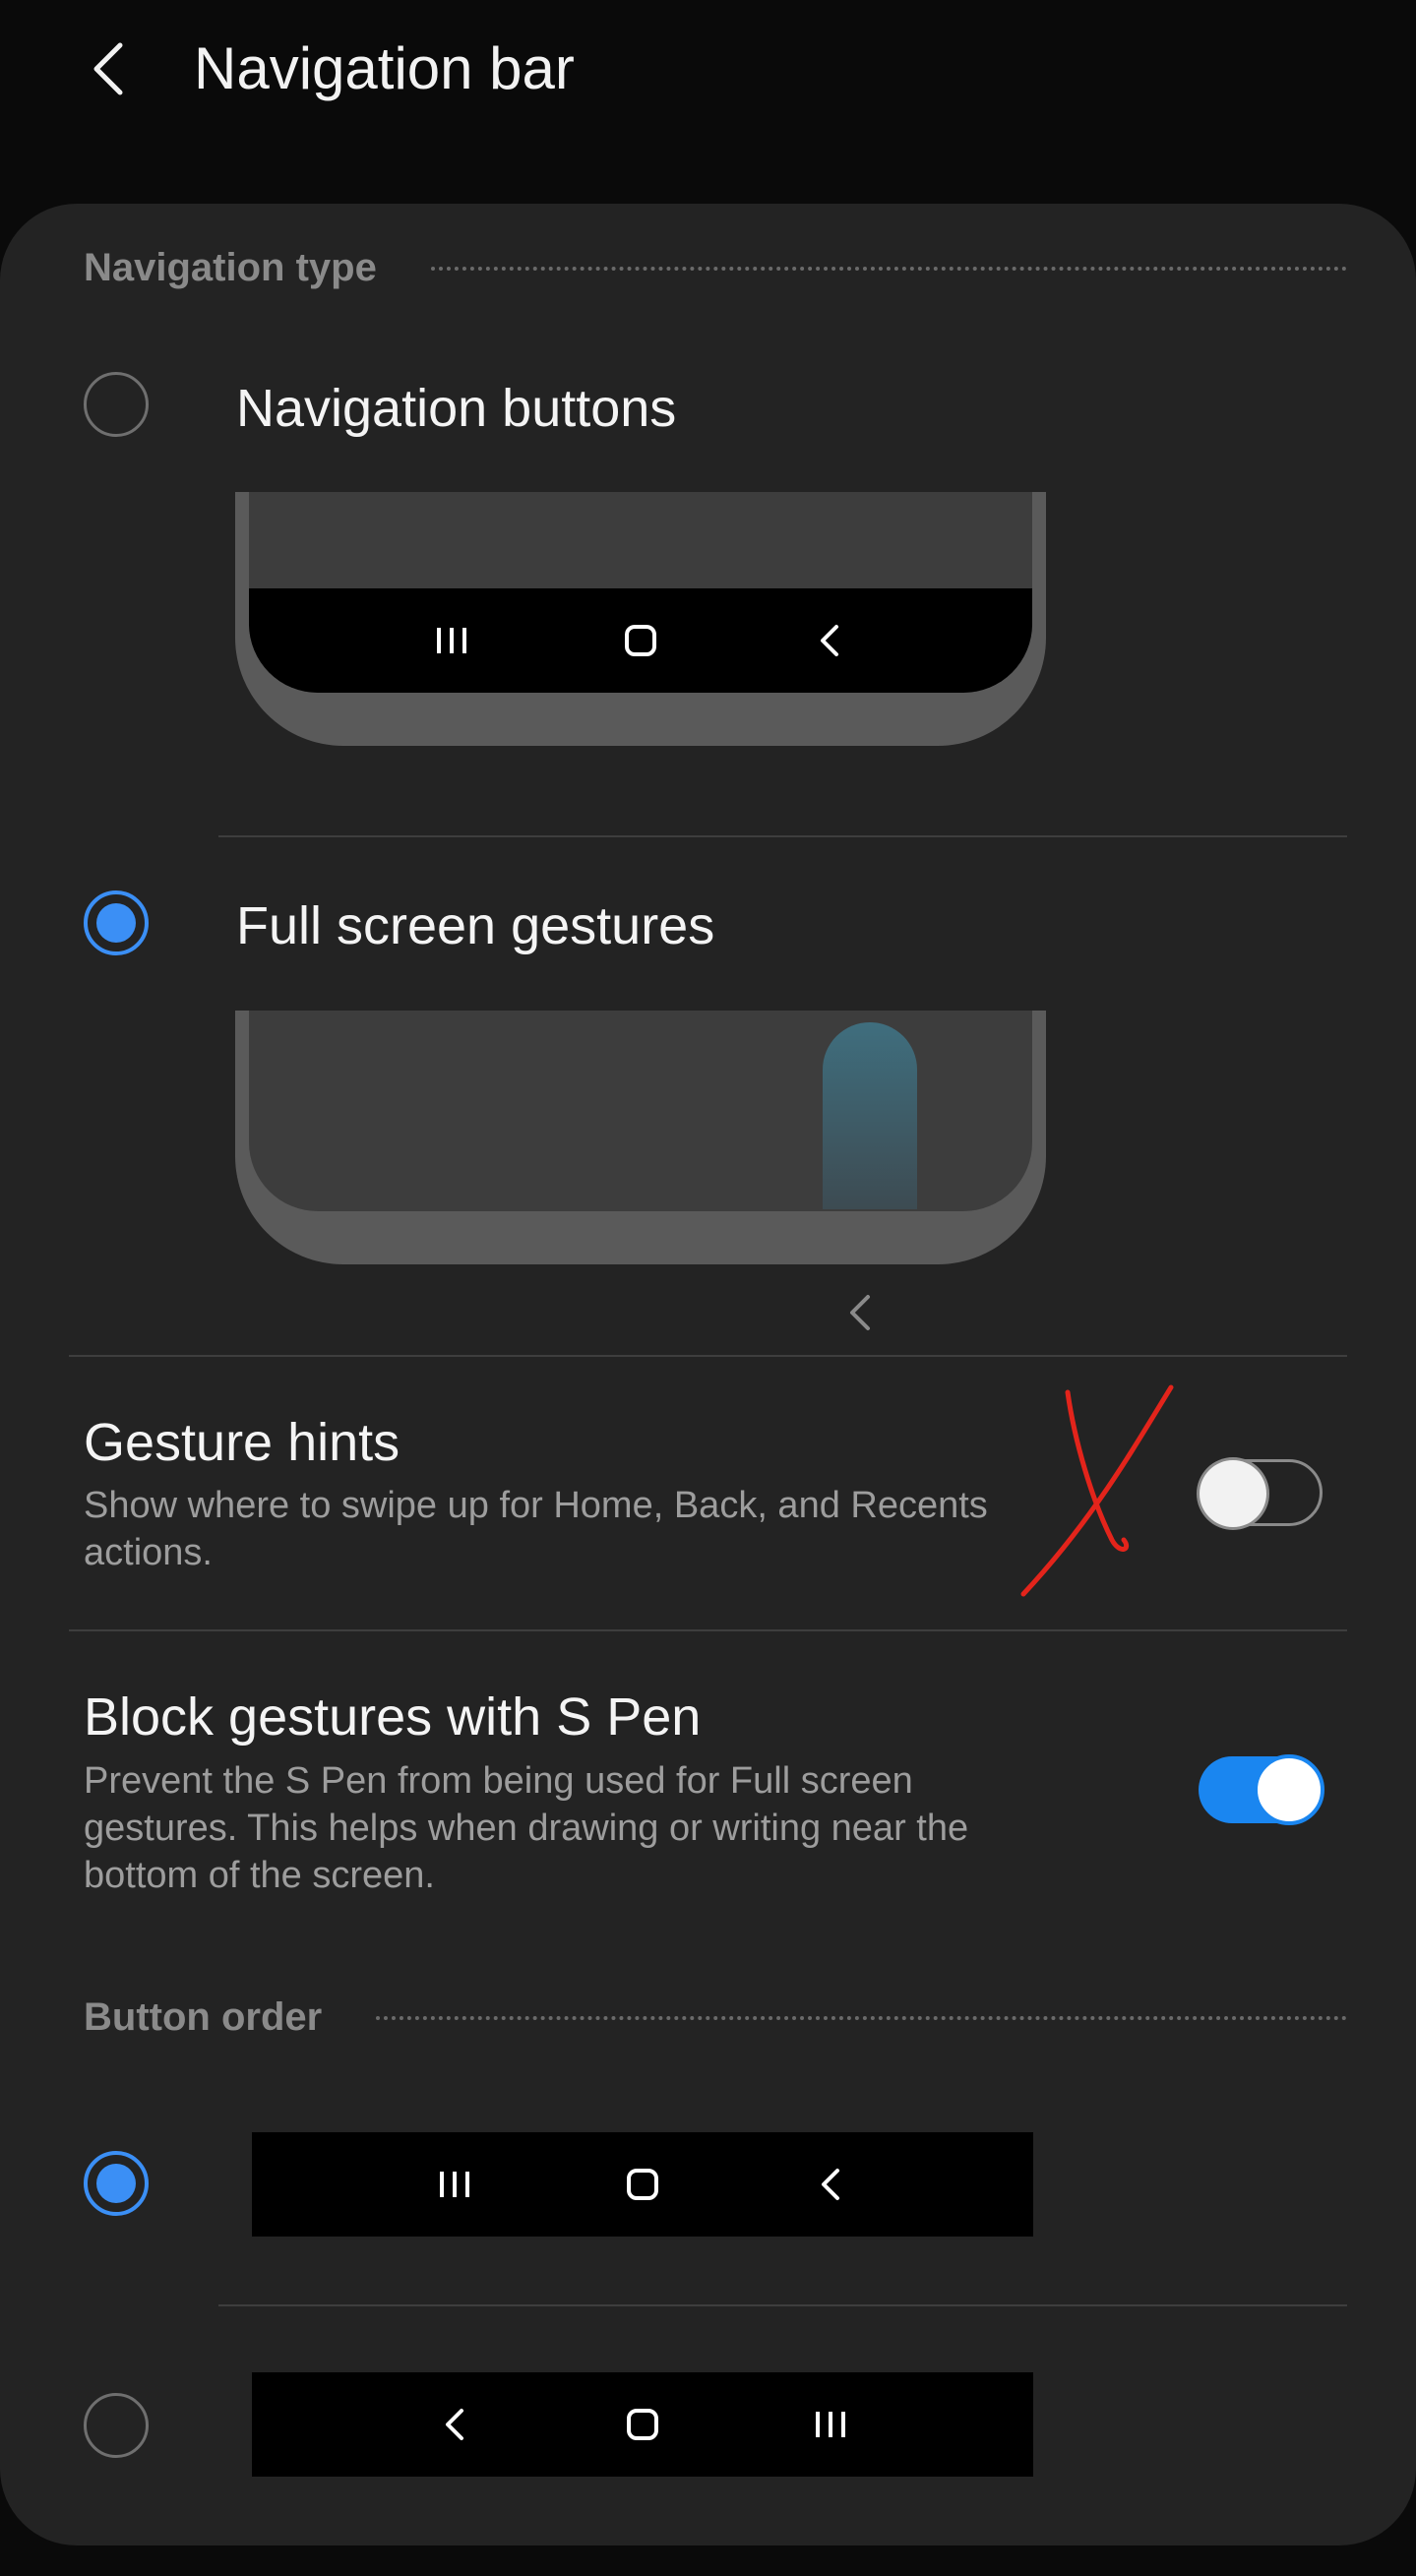 The height and width of the screenshot is (2576, 1416). What do you see at coordinates (870, 1115) in the screenshot?
I see `gesture-swipe-indicator` at bounding box center [870, 1115].